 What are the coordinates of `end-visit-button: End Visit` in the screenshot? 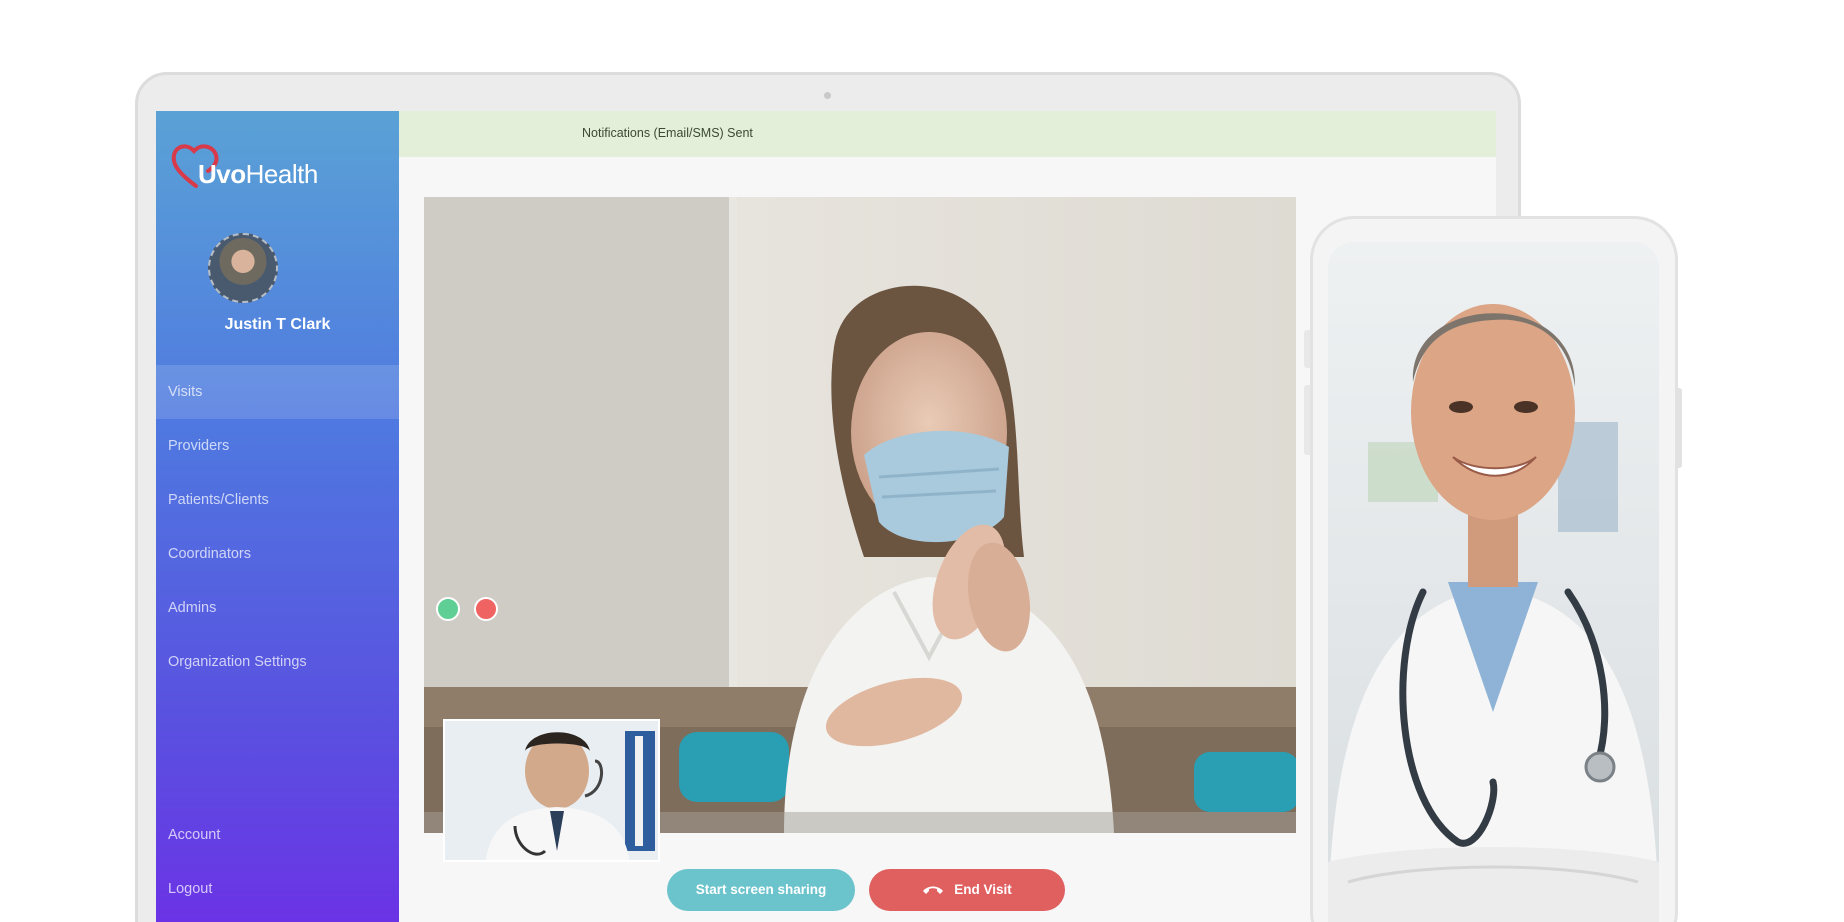 It's located at (967, 890).